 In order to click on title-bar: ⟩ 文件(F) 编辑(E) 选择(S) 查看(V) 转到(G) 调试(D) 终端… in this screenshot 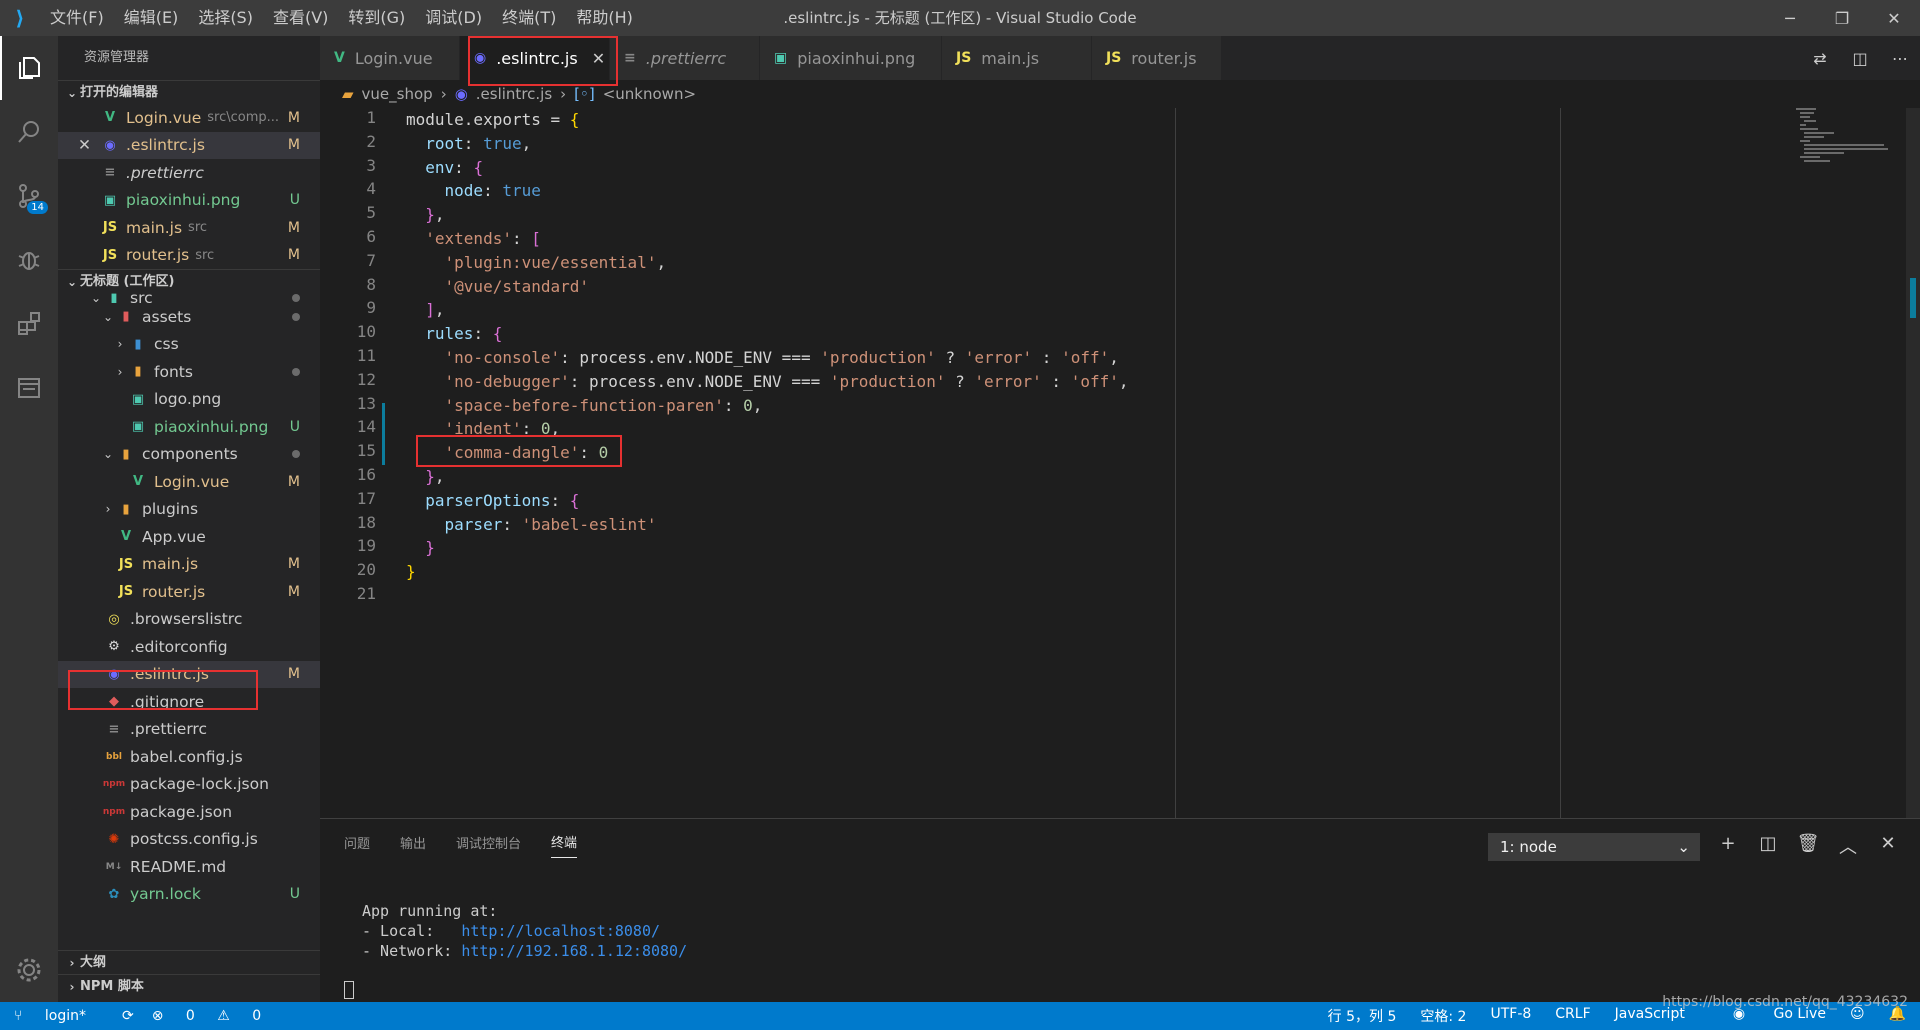, I will do `click(960, 18)`.